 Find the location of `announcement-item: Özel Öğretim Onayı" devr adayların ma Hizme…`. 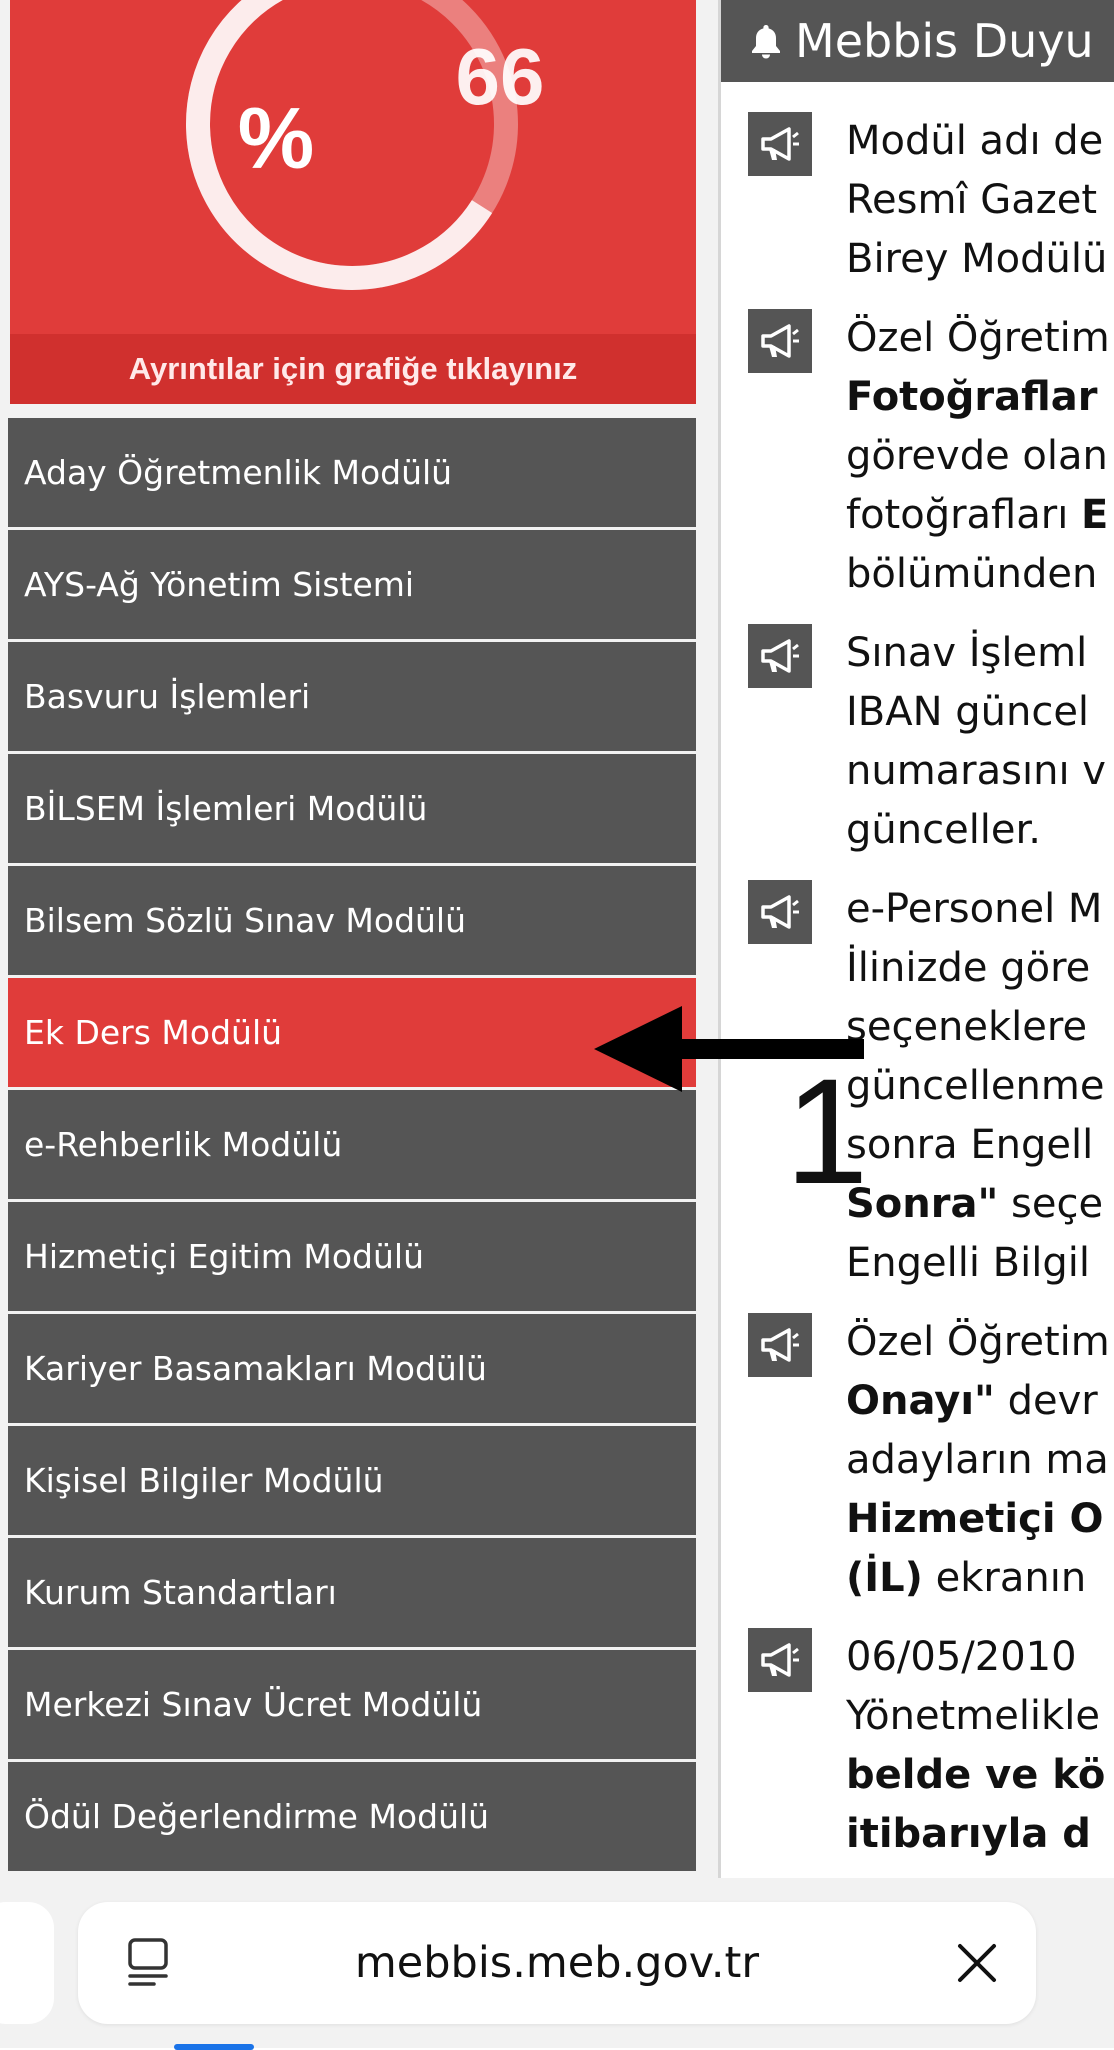

announcement-item: Özel Öğretim Onayı" devr adayların ma Hizme… is located at coordinates (917, 1460).